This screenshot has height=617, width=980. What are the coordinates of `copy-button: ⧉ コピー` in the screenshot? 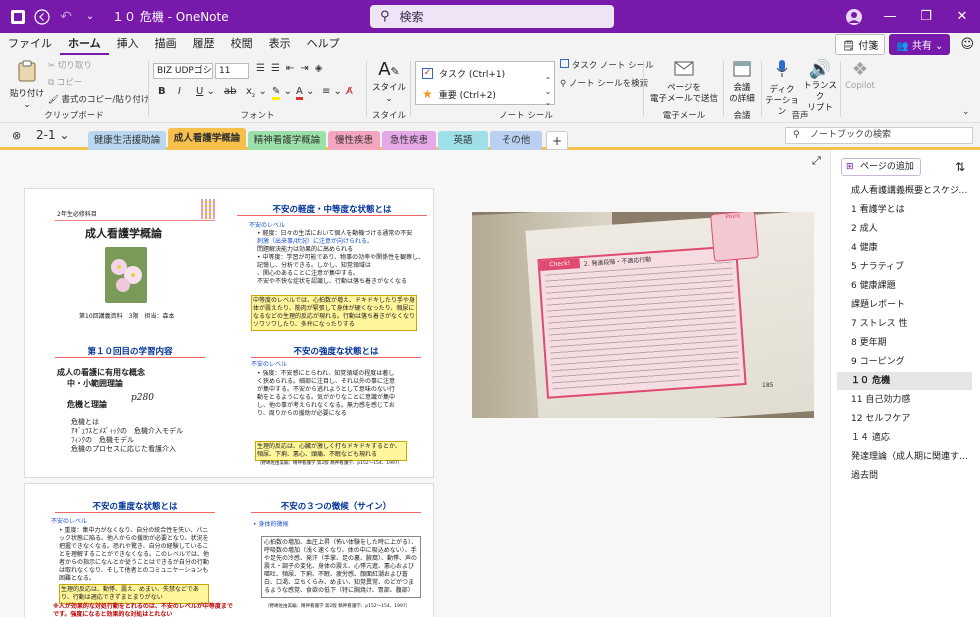 It's located at (65, 82).